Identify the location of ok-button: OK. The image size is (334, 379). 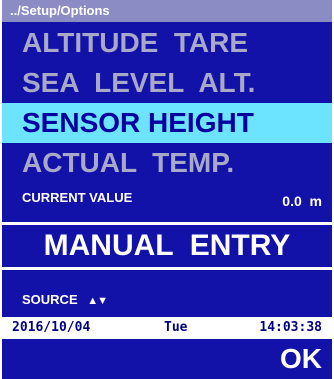
(301, 359).